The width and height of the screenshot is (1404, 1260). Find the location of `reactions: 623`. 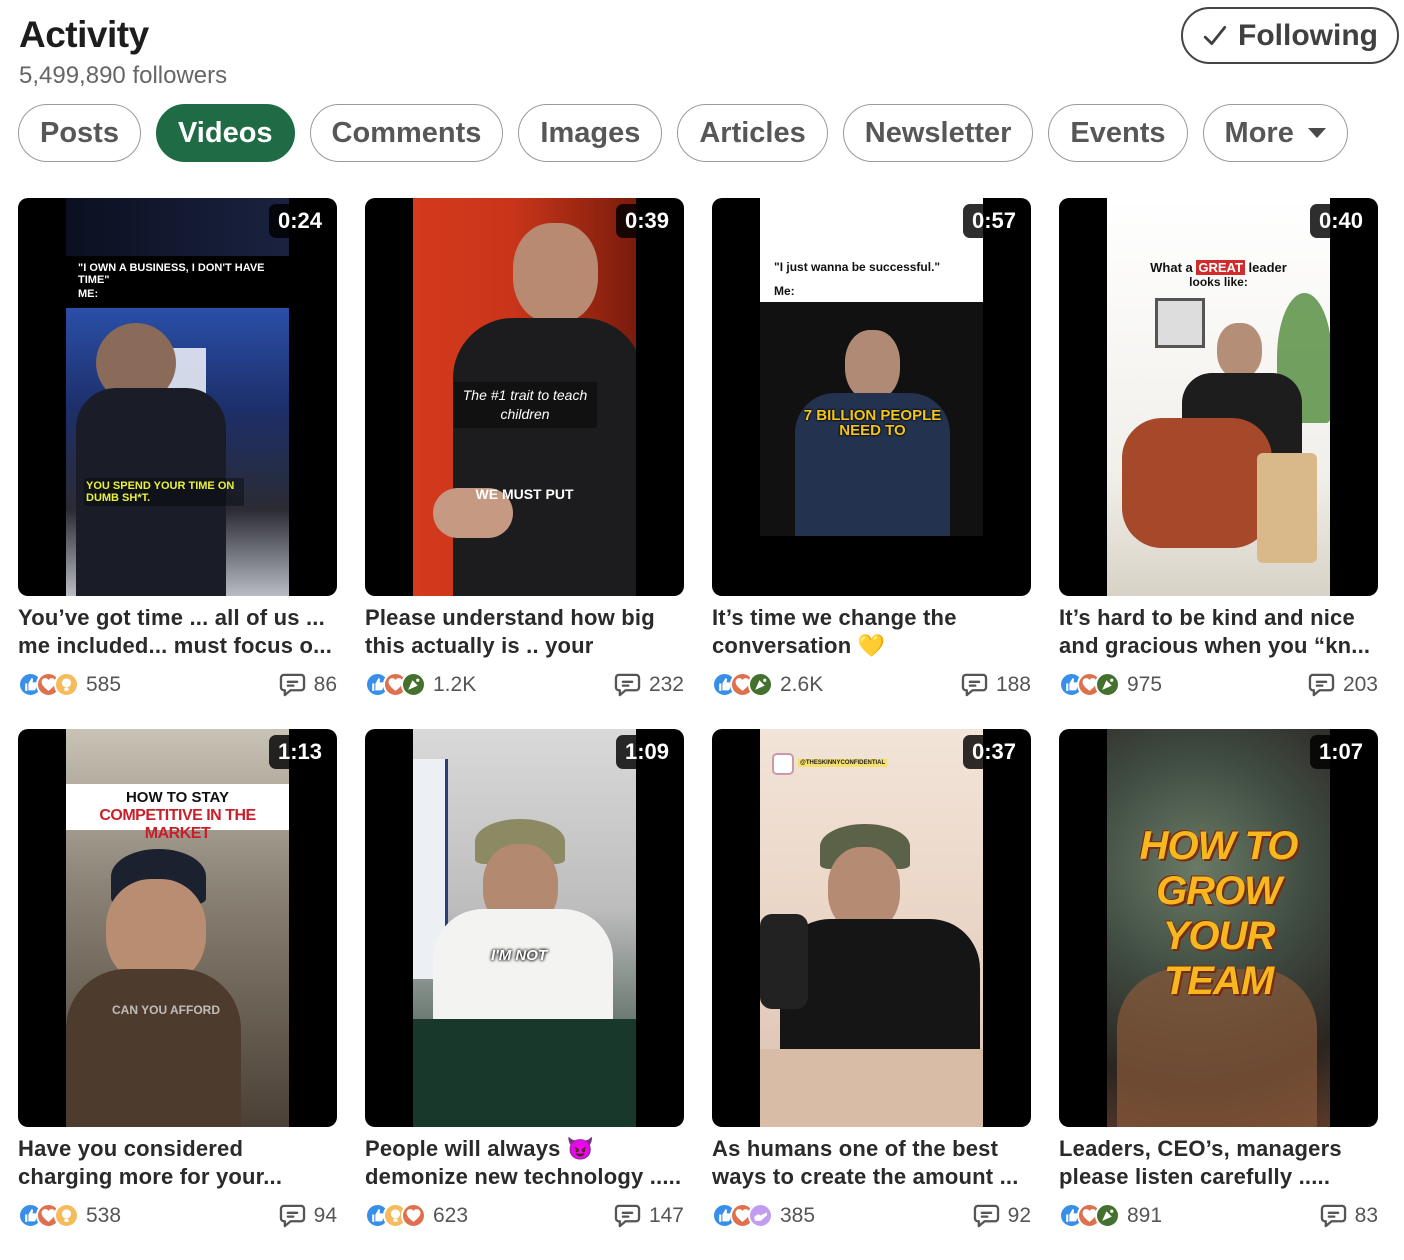

reactions: 623 is located at coordinates (416, 1215).